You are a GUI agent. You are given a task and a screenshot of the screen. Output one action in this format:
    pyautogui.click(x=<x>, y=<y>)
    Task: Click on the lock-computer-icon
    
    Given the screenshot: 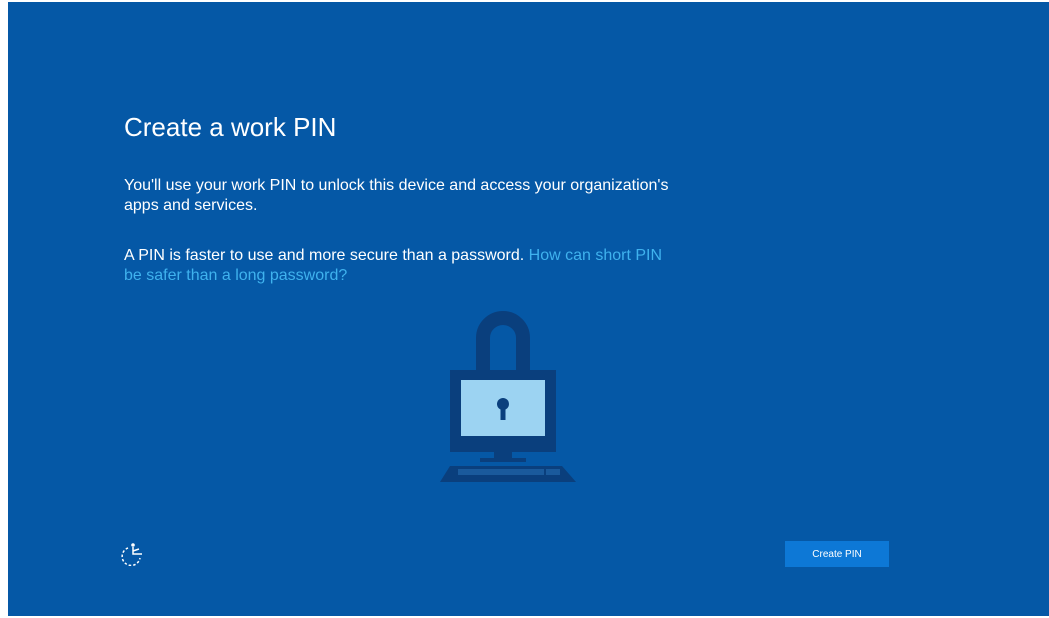 What is the action you would take?
    pyautogui.click(x=508, y=396)
    